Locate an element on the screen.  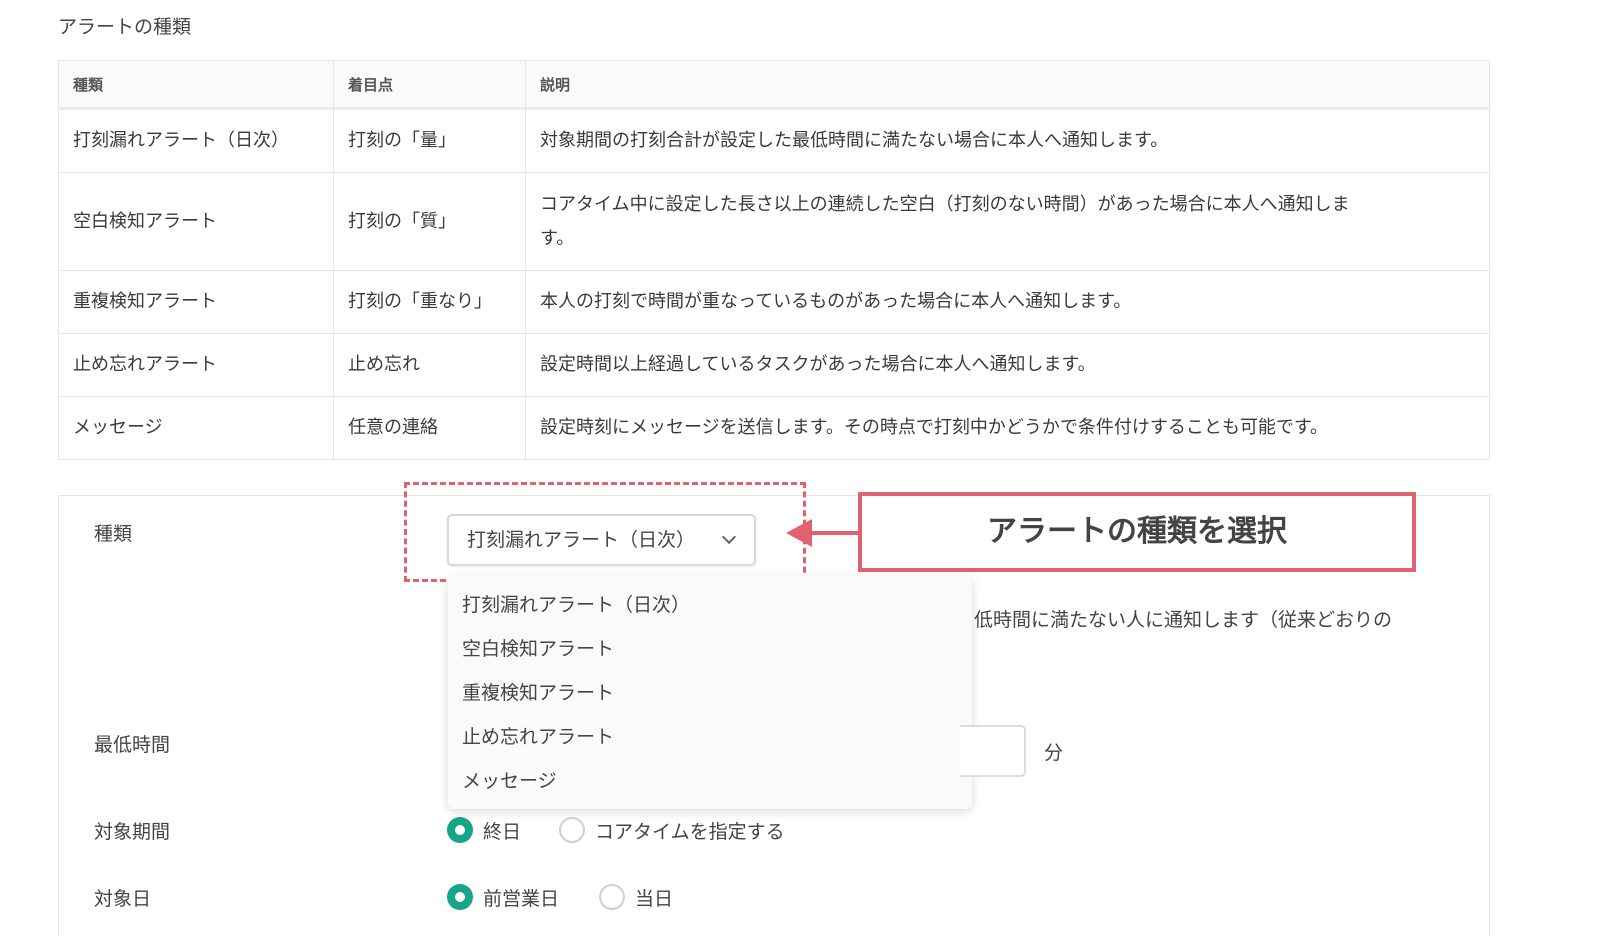
period-label: 対象期間 is located at coordinates (132, 832).